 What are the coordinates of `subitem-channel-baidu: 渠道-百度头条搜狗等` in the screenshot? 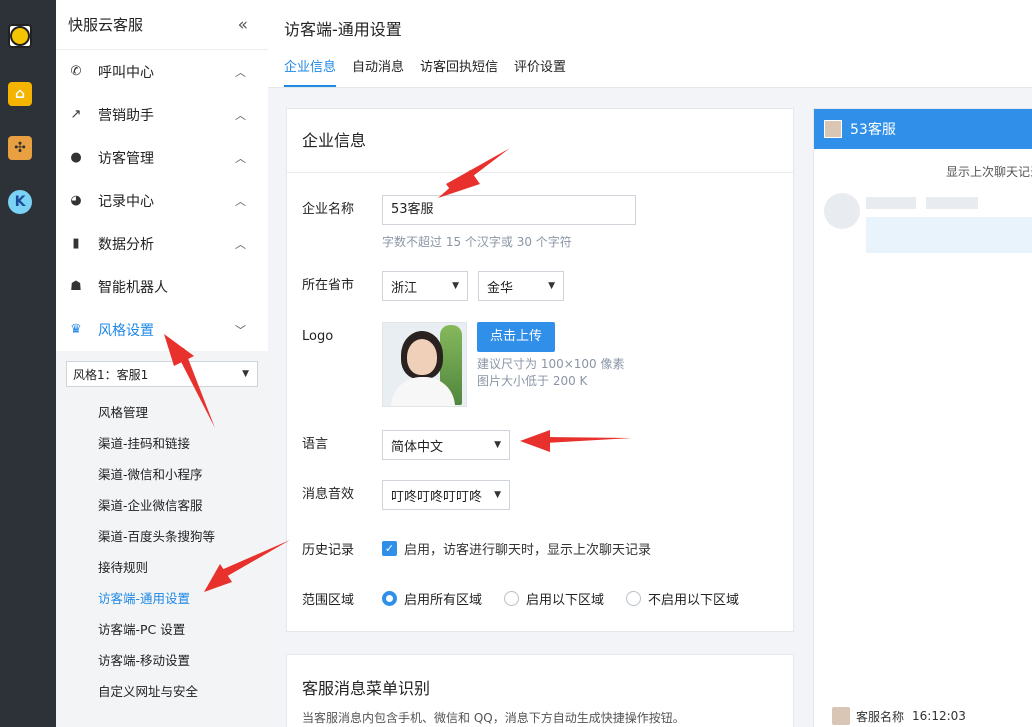 It's located at (162, 536).